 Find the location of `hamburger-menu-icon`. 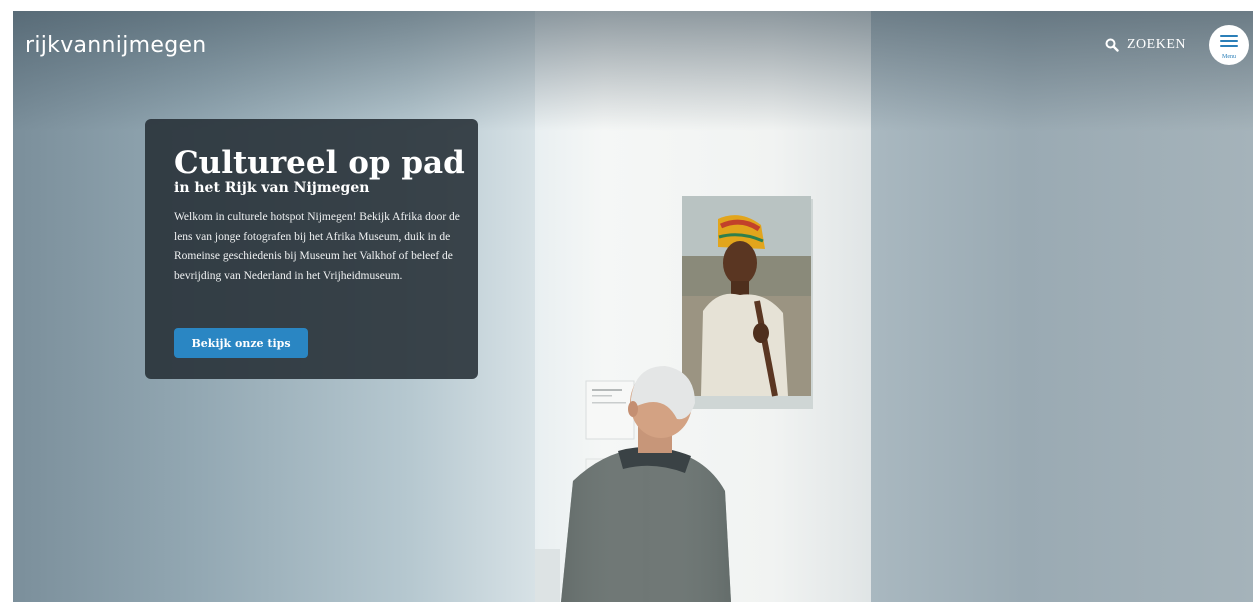

hamburger-menu-icon is located at coordinates (1229, 42).